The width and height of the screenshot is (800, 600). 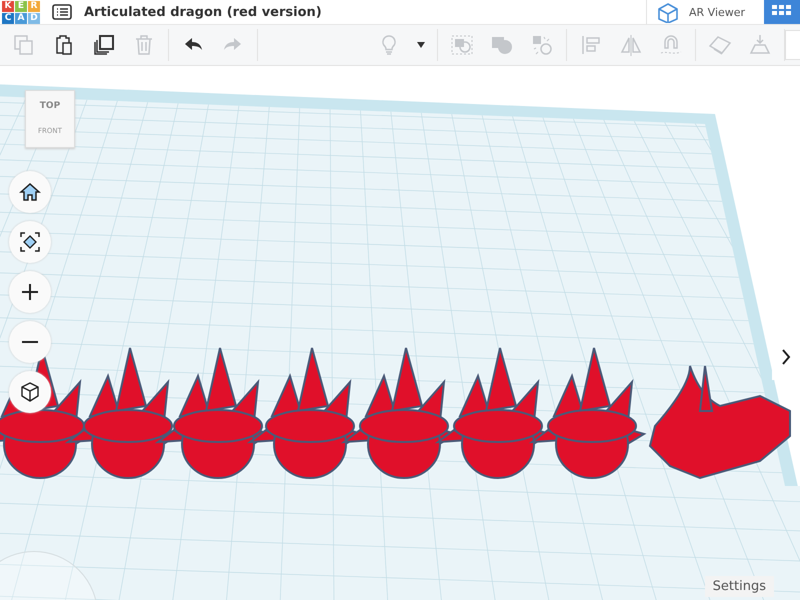 What do you see at coordinates (739, 586) in the screenshot?
I see `settings-button: Settings` at bounding box center [739, 586].